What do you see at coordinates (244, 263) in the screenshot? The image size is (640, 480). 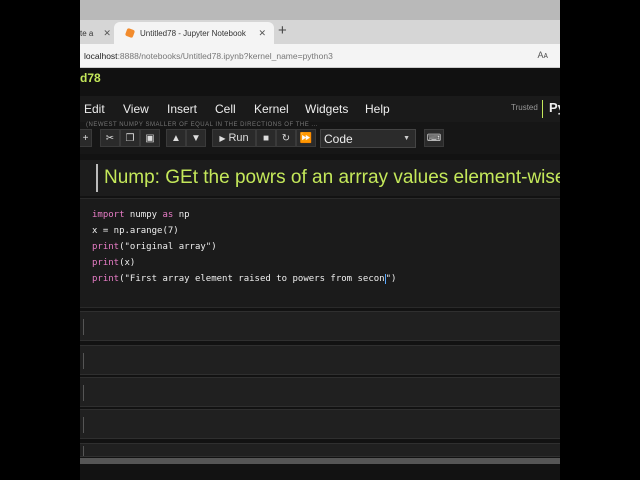 I see `code-line: print(x)` at bounding box center [244, 263].